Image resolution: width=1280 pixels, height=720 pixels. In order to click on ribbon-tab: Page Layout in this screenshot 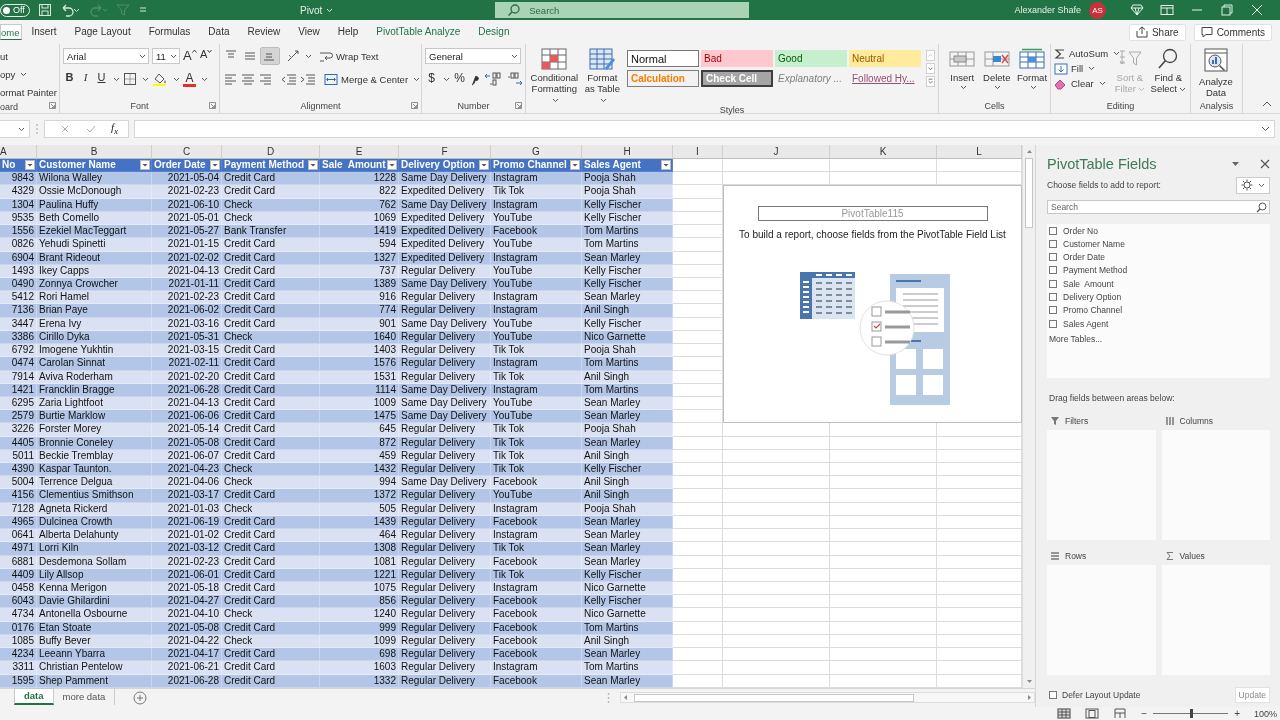, I will do `click(102, 32)`.